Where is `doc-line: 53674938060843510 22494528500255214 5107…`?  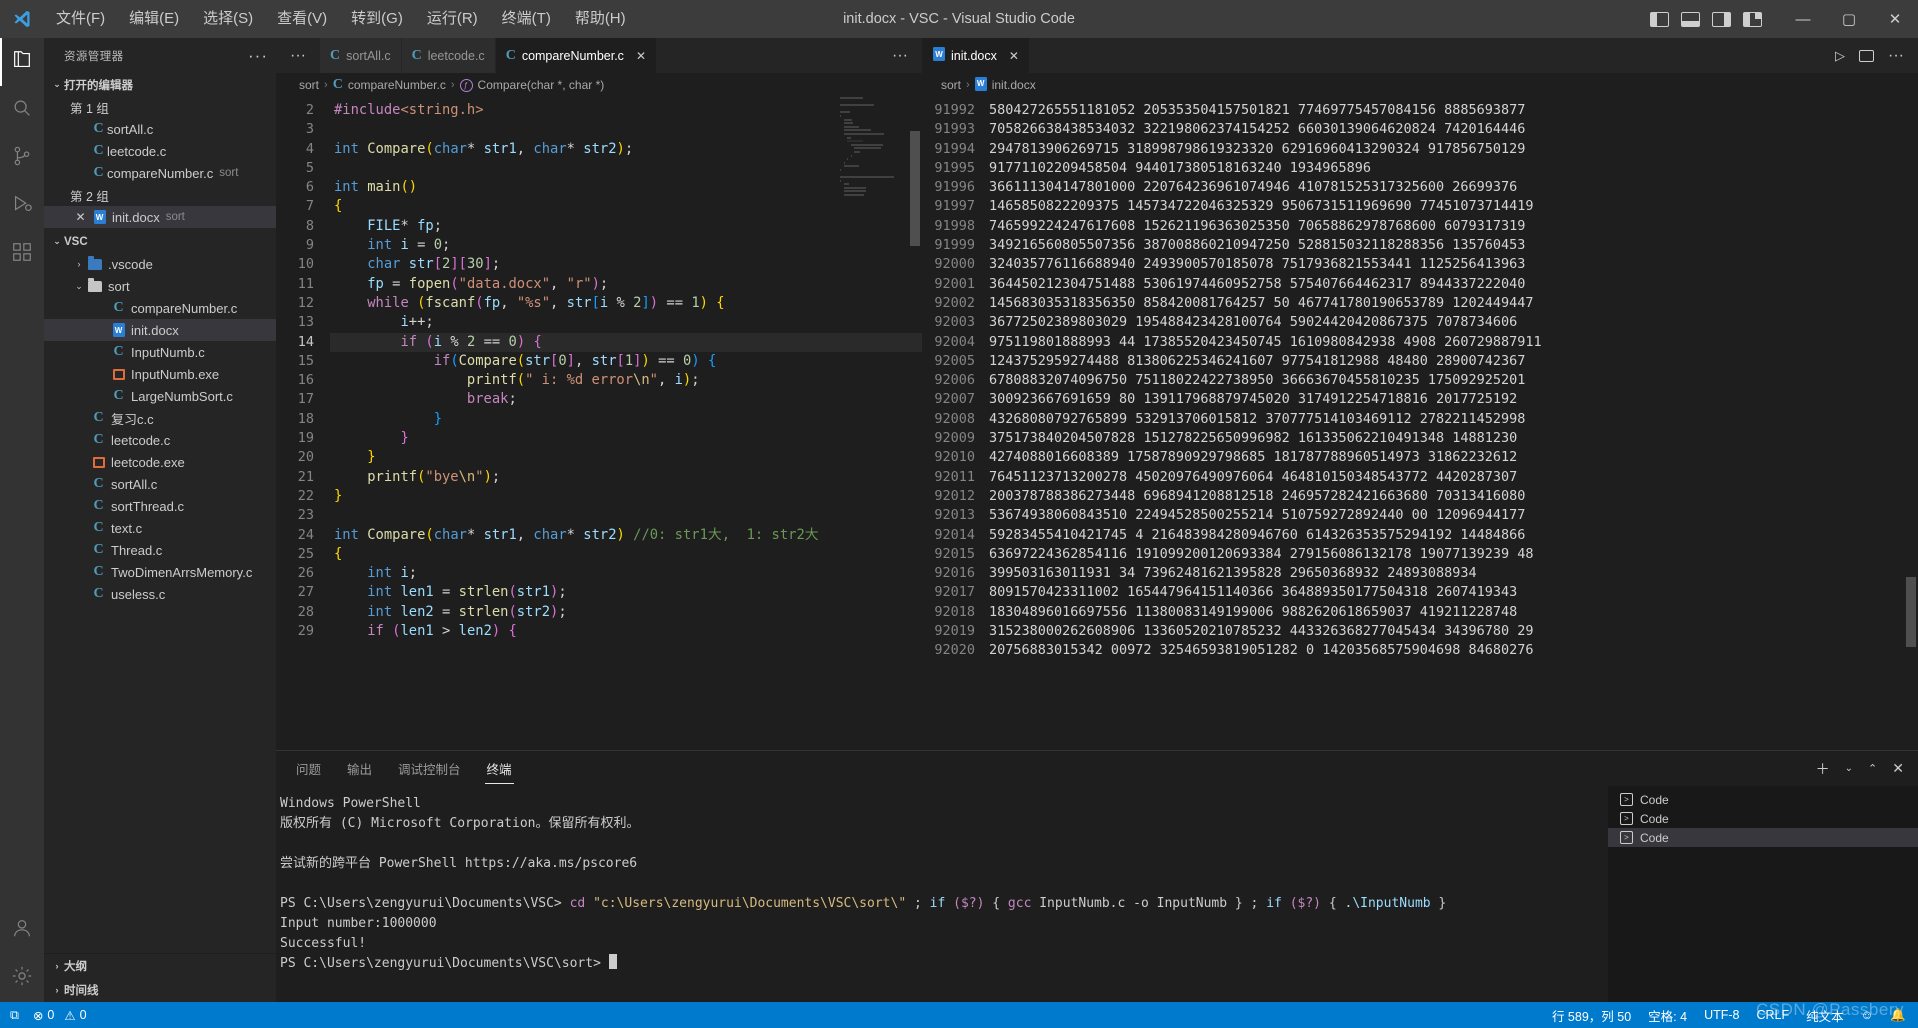
doc-line: 53674938060843510 22494528500255214 5107… is located at coordinates (1453, 515).